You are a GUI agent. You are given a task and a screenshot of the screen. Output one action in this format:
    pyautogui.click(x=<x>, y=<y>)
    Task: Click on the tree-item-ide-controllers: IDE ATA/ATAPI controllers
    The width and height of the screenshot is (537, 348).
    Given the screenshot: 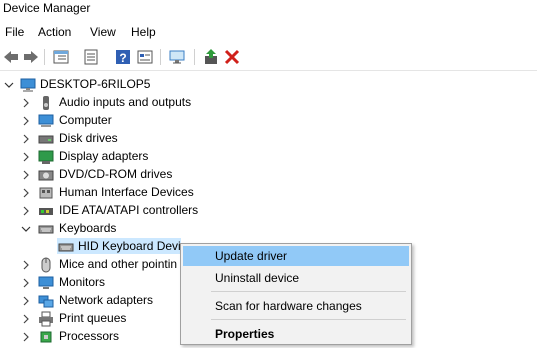 What is the action you would take?
    pyautogui.click(x=150, y=211)
    